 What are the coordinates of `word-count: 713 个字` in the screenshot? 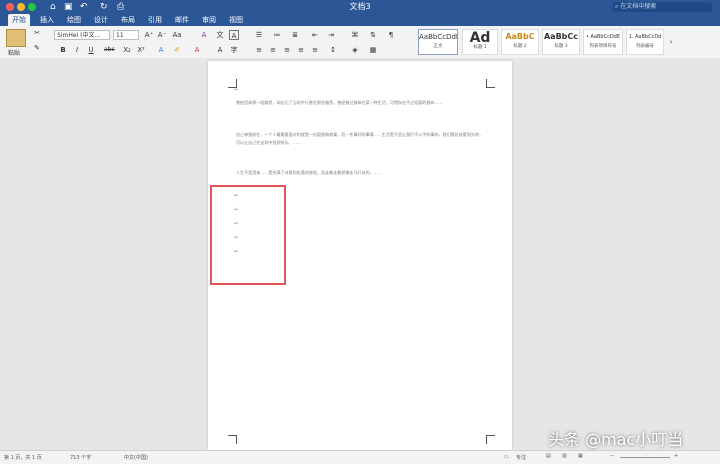 It's located at (80, 457).